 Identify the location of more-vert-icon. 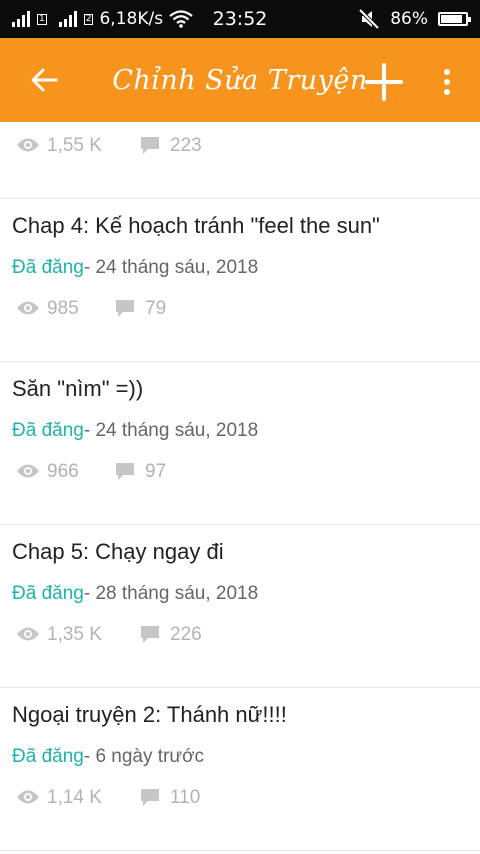
(447, 82).